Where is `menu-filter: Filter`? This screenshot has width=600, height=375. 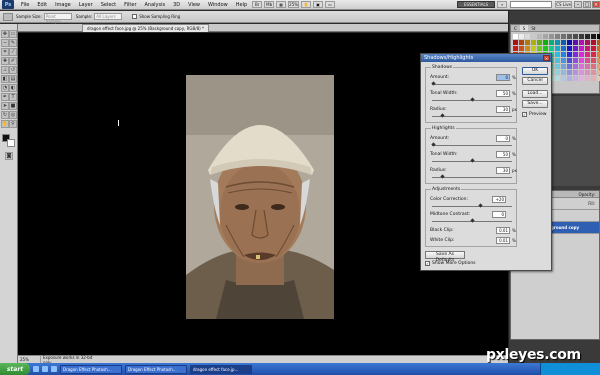 menu-filter: Filter is located at coordinates (130, 5).